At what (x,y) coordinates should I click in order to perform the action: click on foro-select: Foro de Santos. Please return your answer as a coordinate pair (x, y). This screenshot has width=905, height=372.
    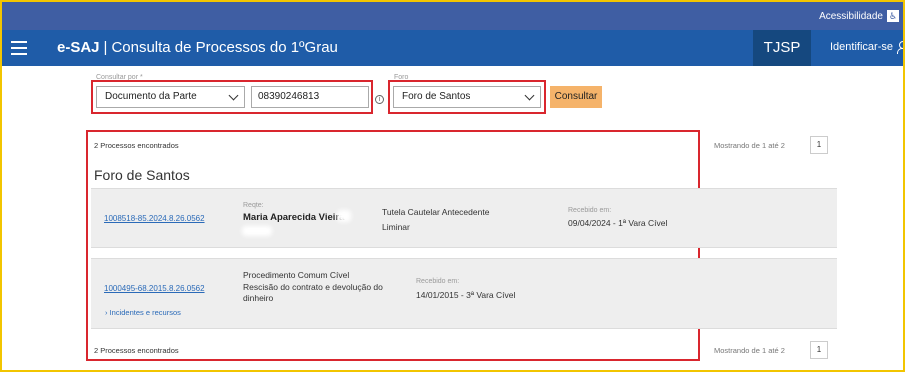
    Looking at the image, I should click on (467, 97).